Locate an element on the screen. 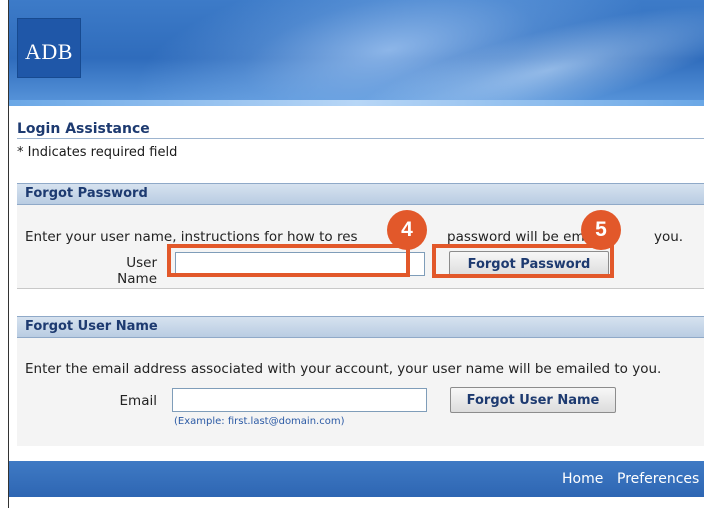 Image resolution: width=704 pixels, height=508 pixels. email-label: Email is located at coordinates (138, 401).